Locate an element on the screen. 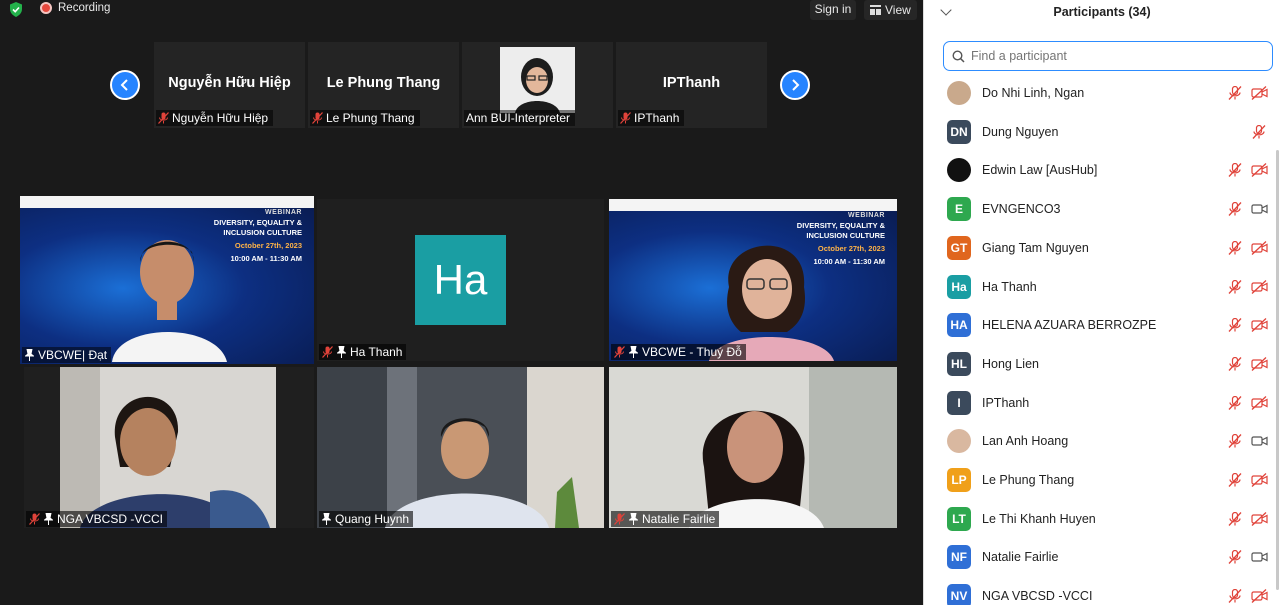 The height and width of the screenshot is (605, 1280). participant-row: LP Le Phung Thang is located at coordinates (1102, 480).